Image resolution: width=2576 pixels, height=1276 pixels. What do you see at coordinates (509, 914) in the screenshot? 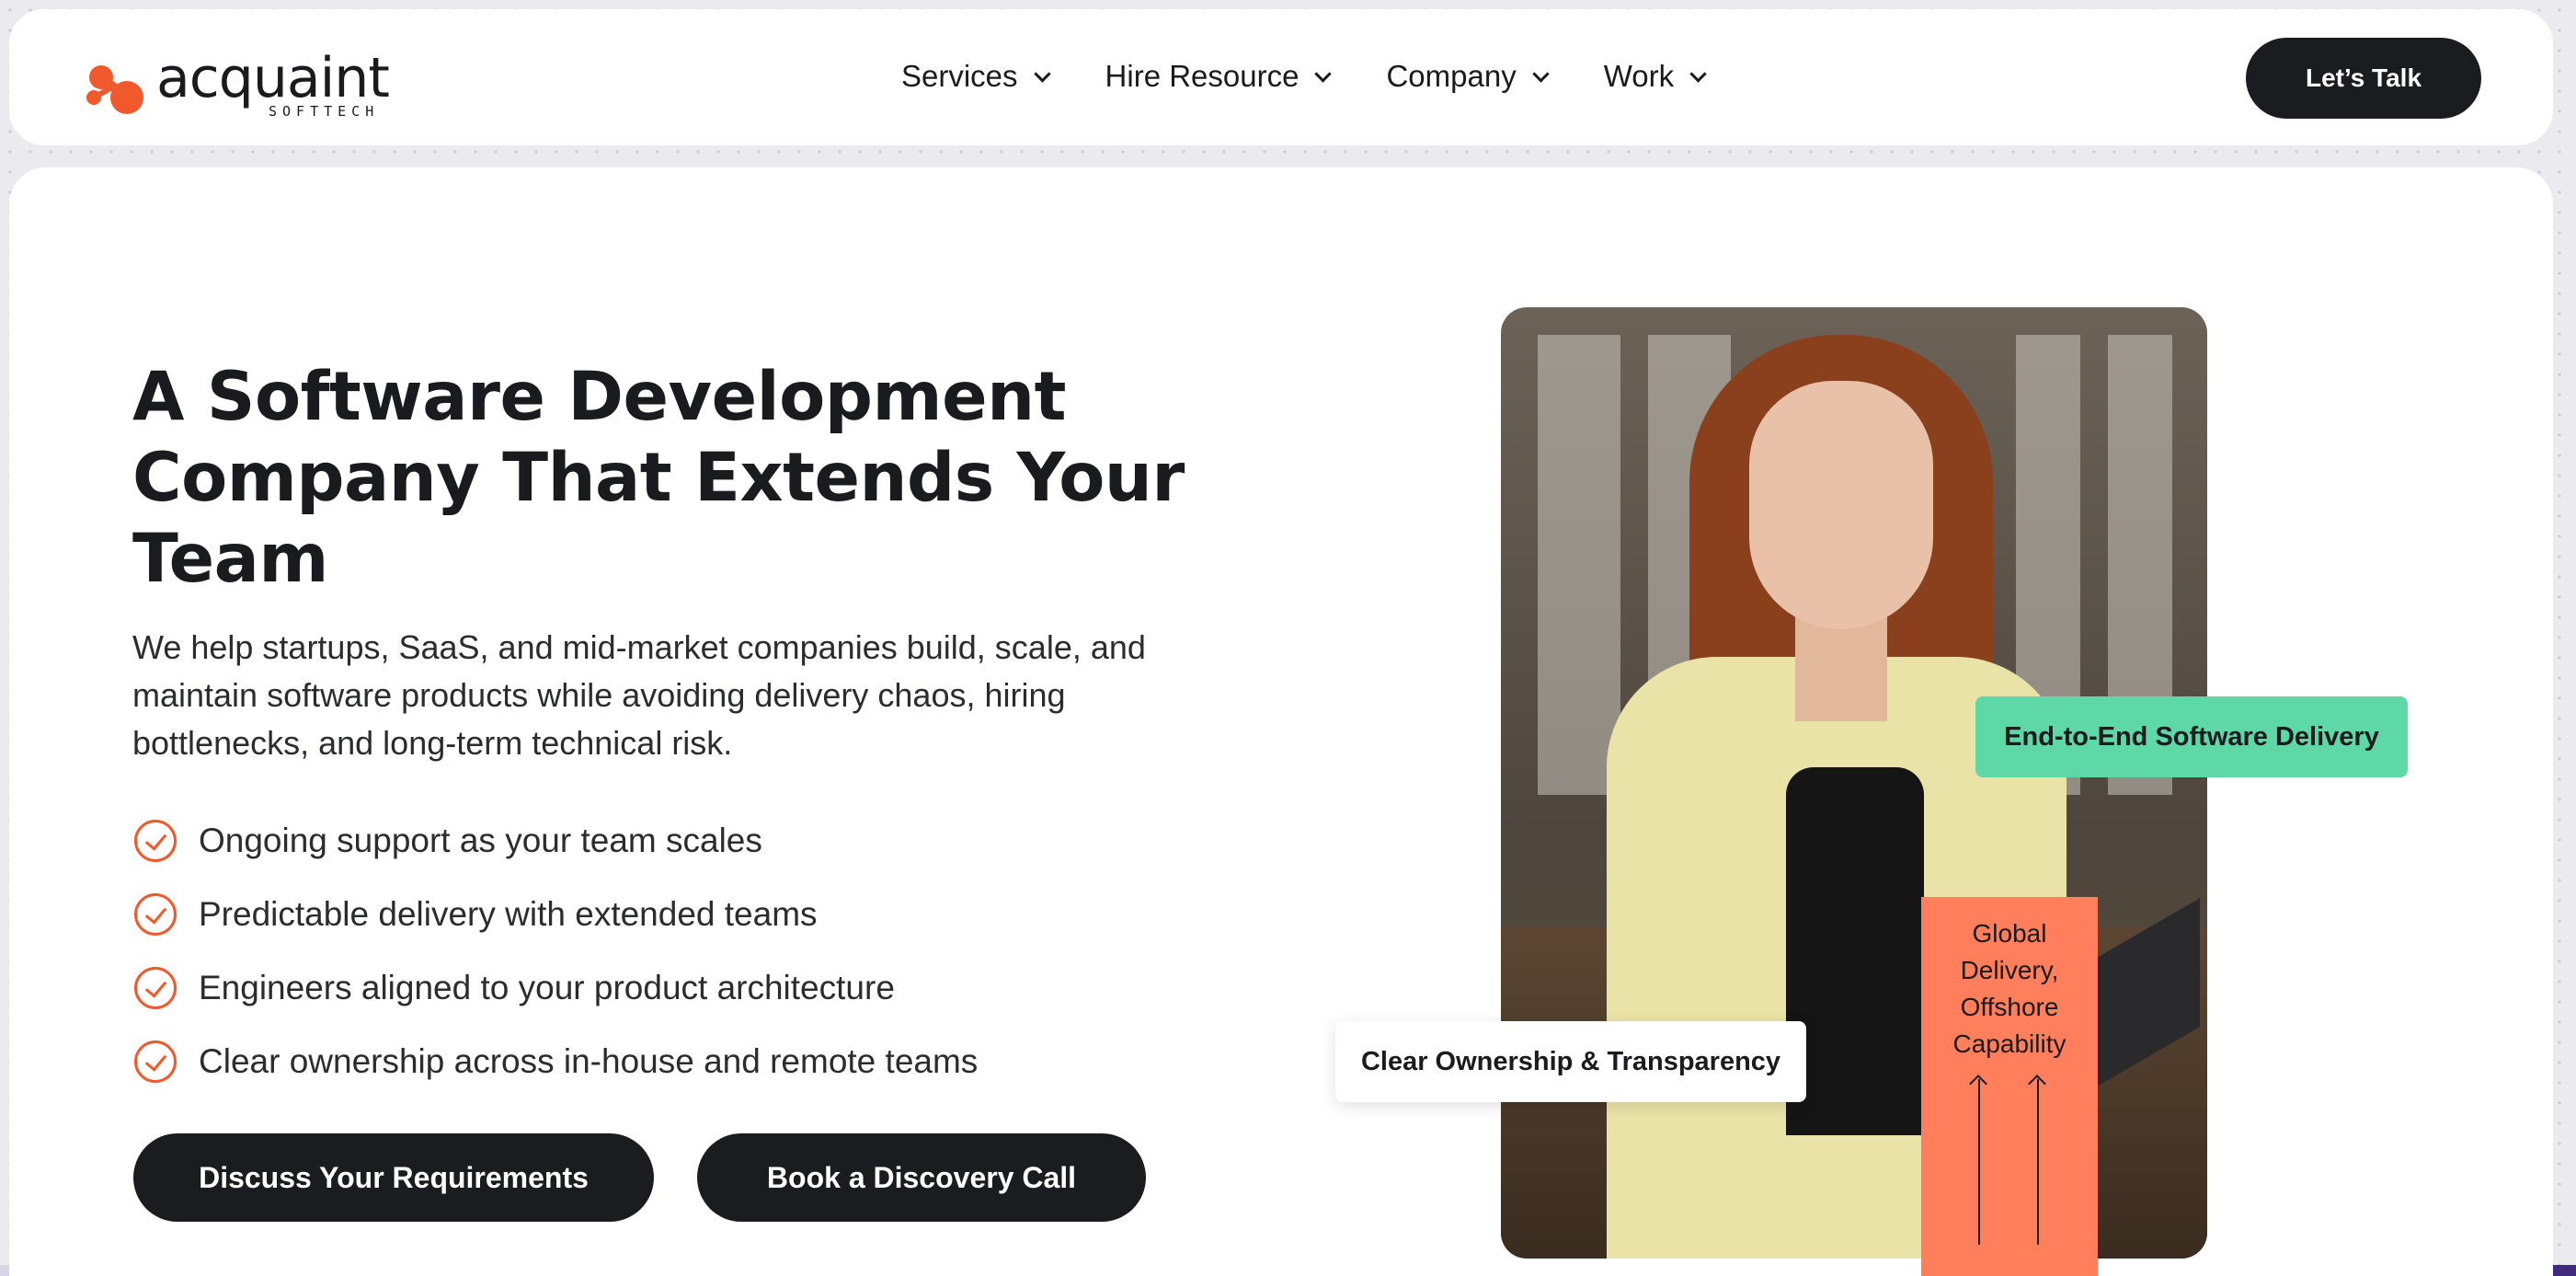
I see `bullet-text: Predictable delivery with extended teams` at bounding box center [509, 914].